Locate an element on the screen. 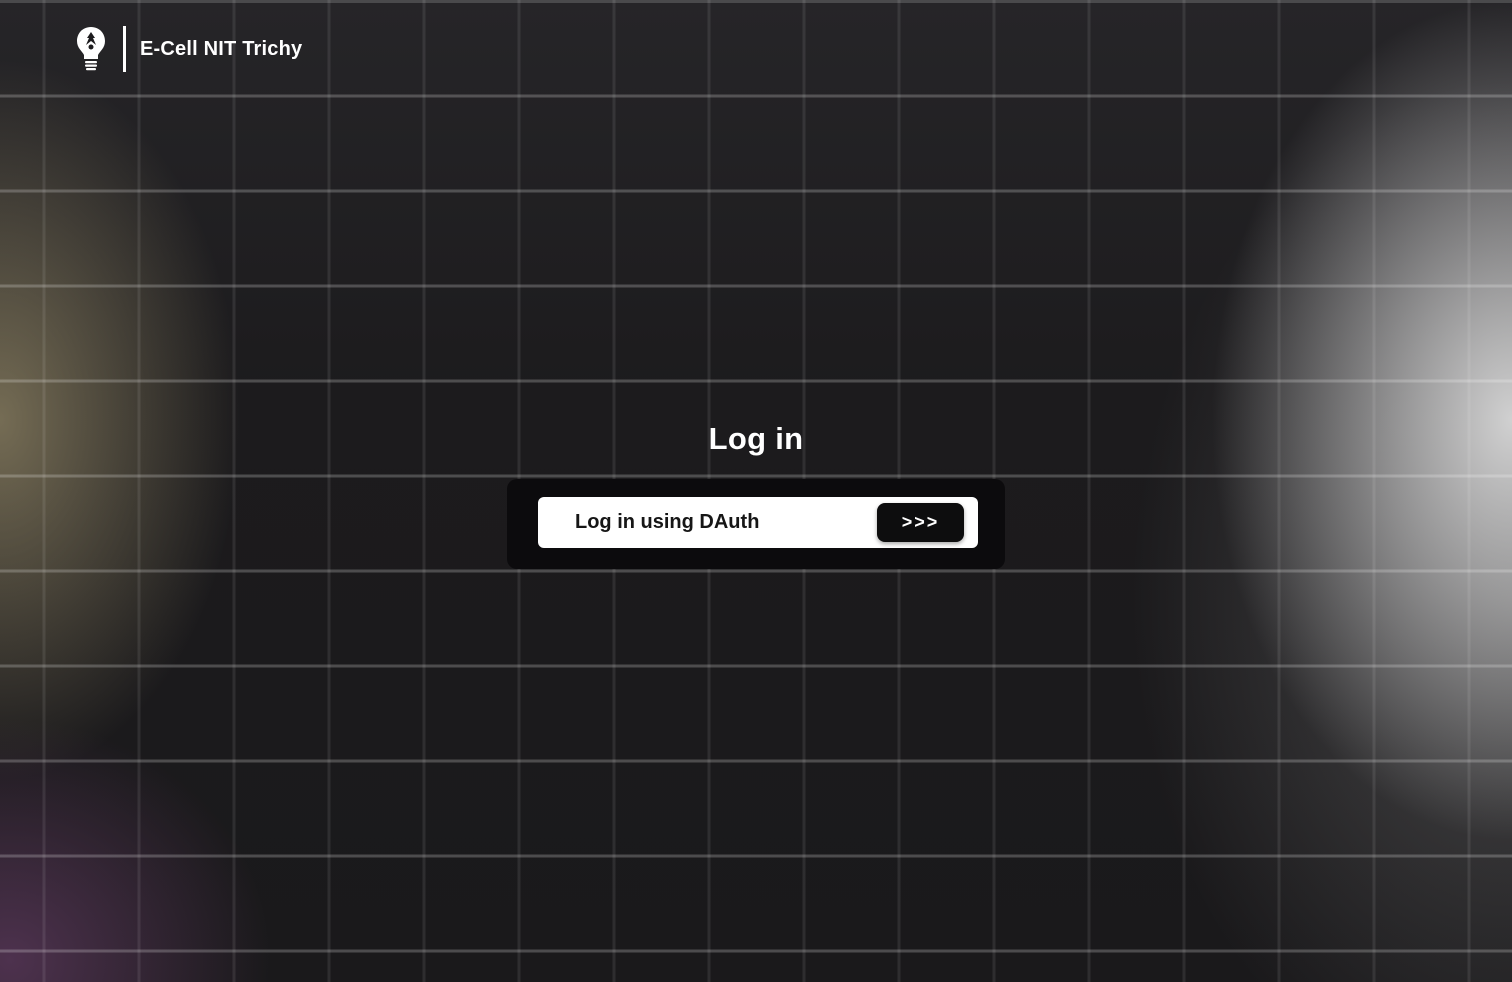  brand-name: E-Cell NIT Trichy is located at coordinates (221, 49).